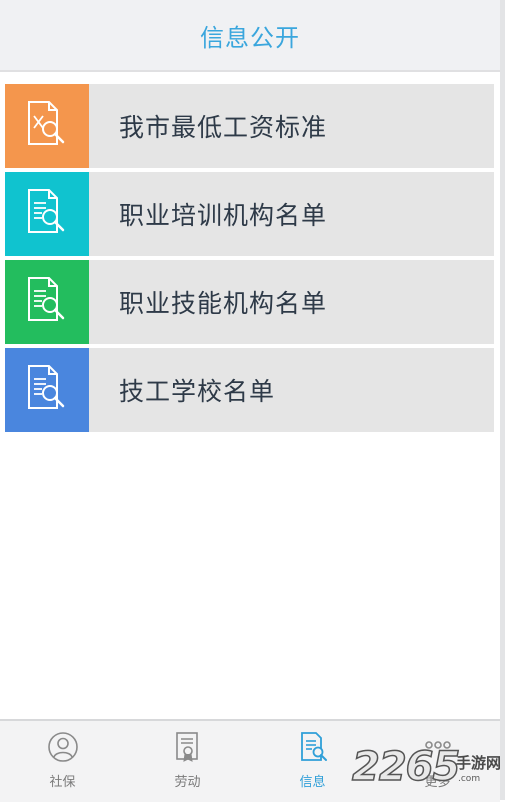  I want to click on page-title: 信息公开, so click(250, 37).